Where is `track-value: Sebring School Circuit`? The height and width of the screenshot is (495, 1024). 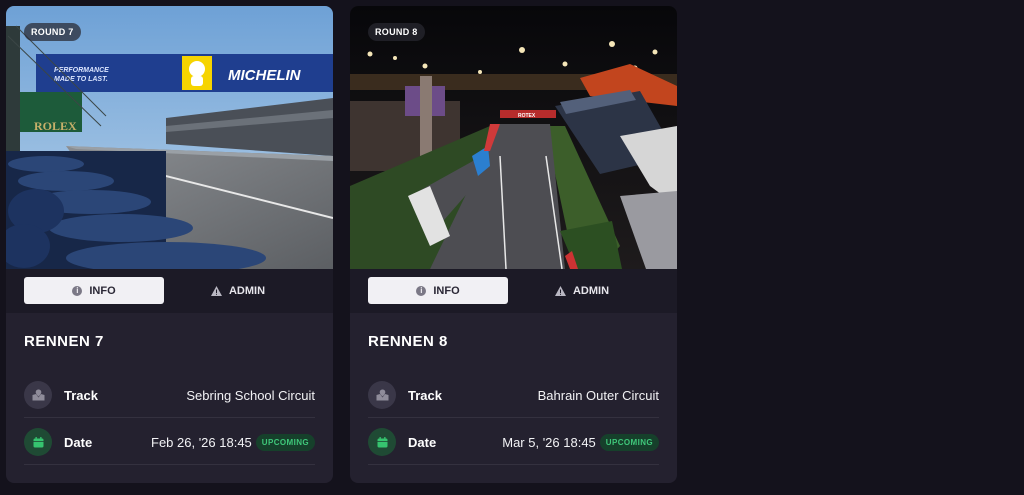 track-value: Sebring School Circuit is located at coordinates (250, 395).